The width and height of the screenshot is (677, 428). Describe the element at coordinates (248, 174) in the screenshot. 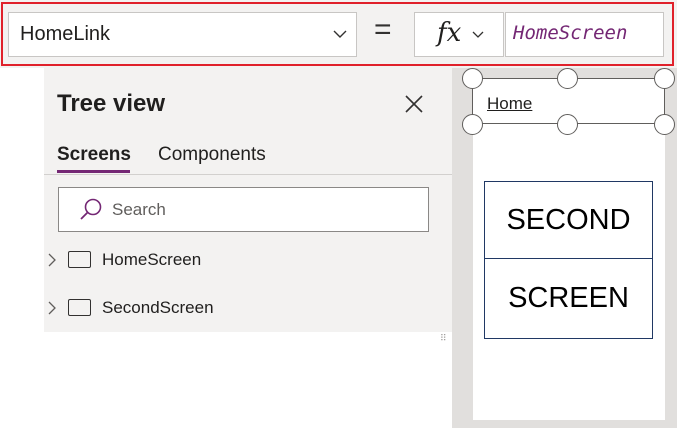

I see `divider` at that location.